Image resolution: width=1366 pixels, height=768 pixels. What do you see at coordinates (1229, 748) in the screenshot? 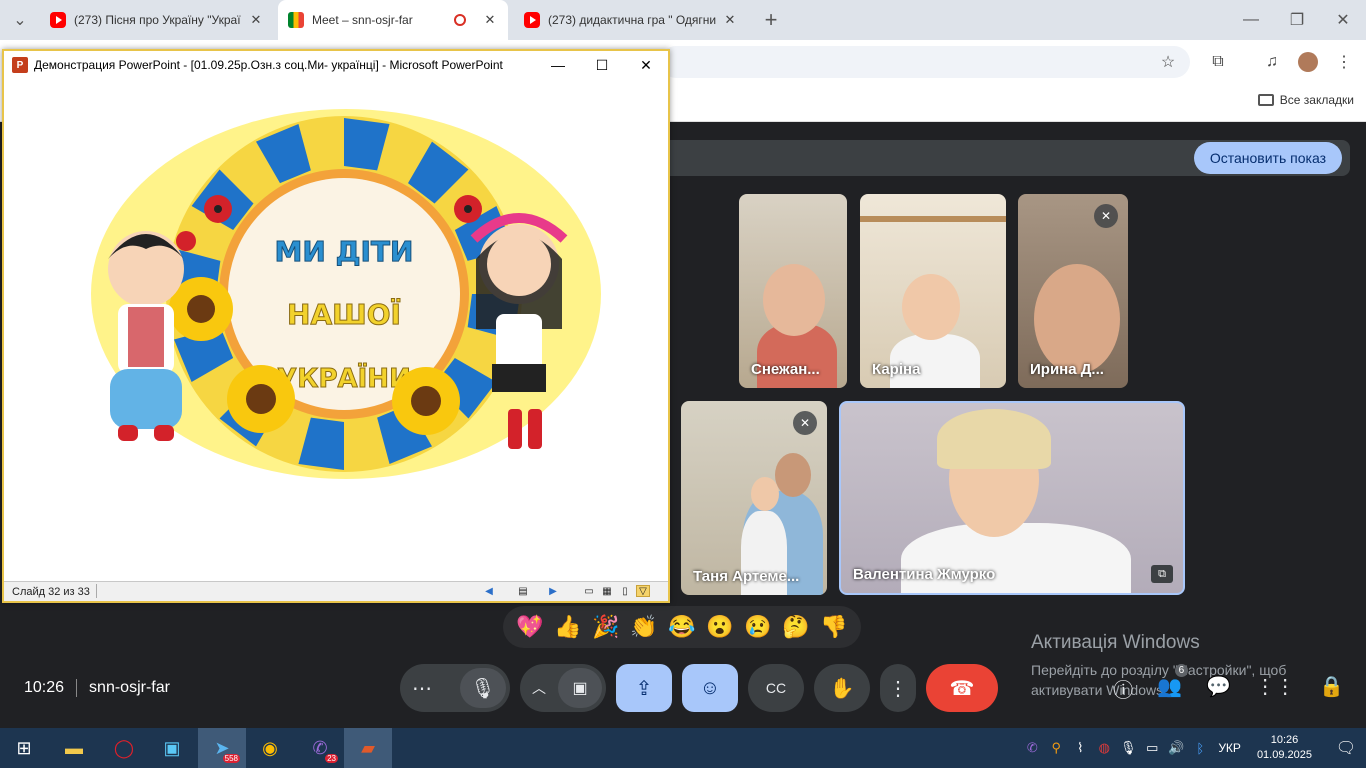
I see `language-indicator: УКР` at bounding box center [1229, 748].